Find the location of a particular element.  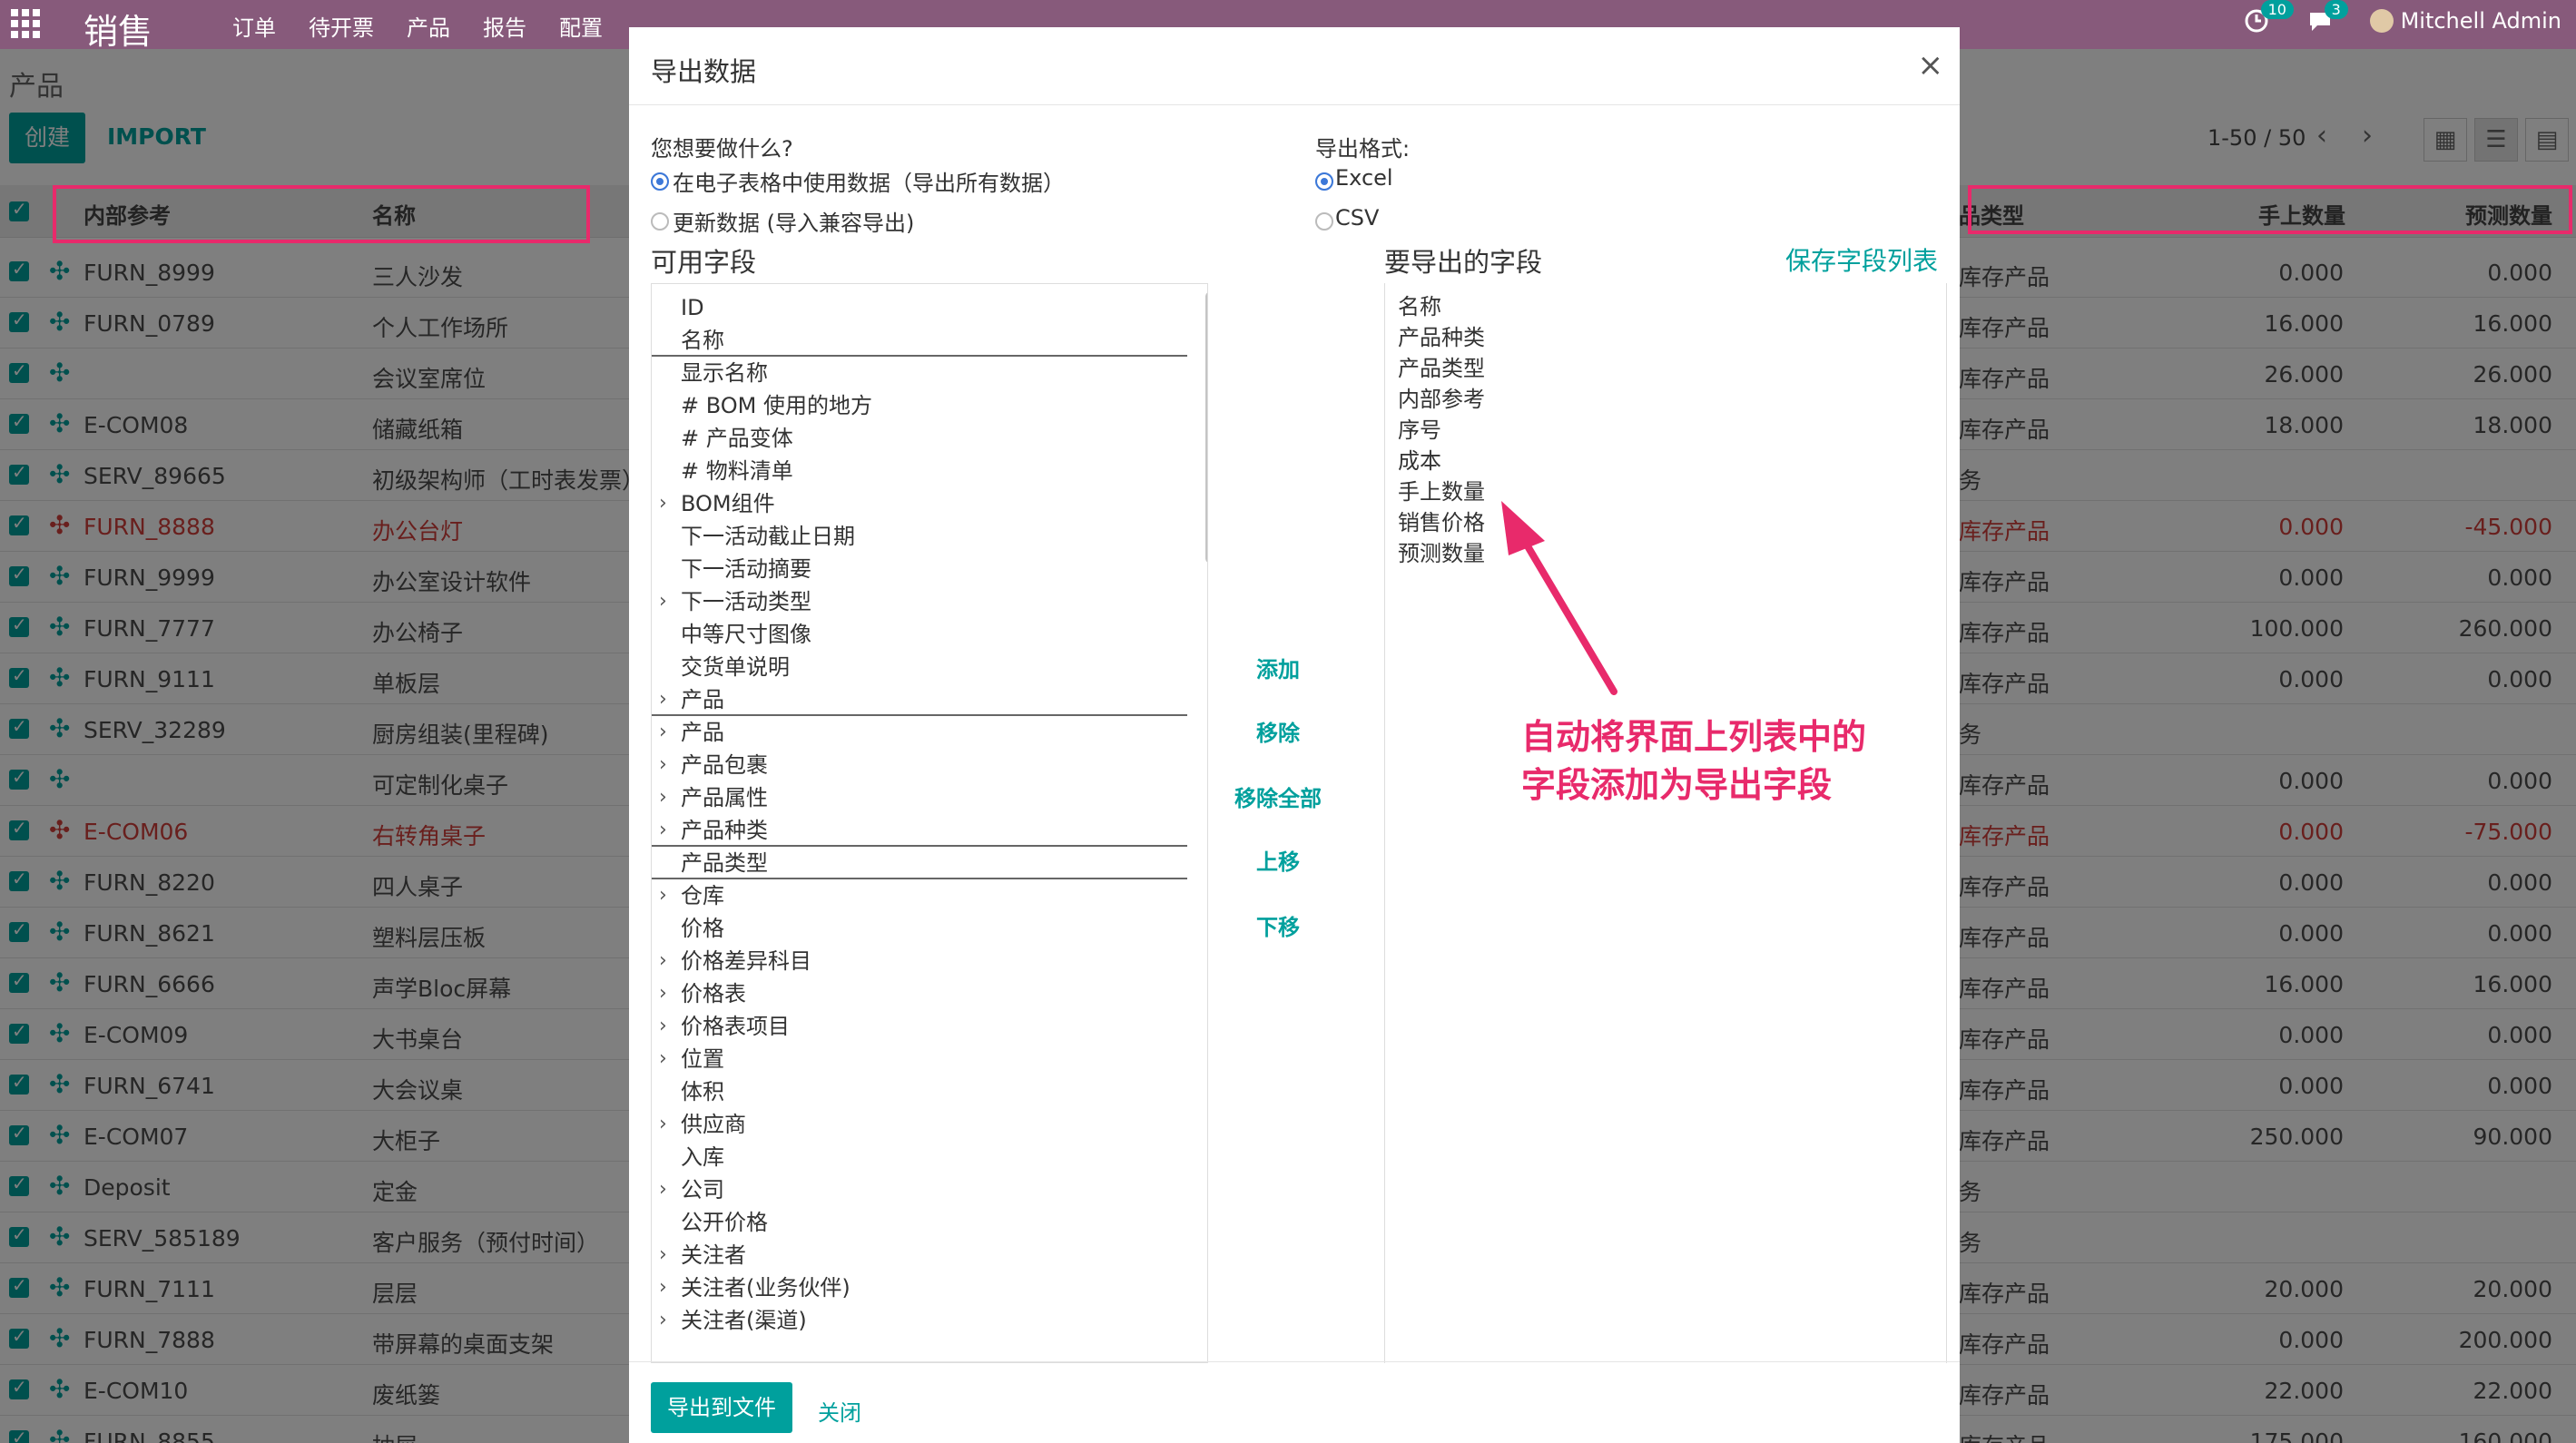

annotation-text: 自动将界面上列表中的 字段添加为导出字段 is located at coordinates (1693, 761).